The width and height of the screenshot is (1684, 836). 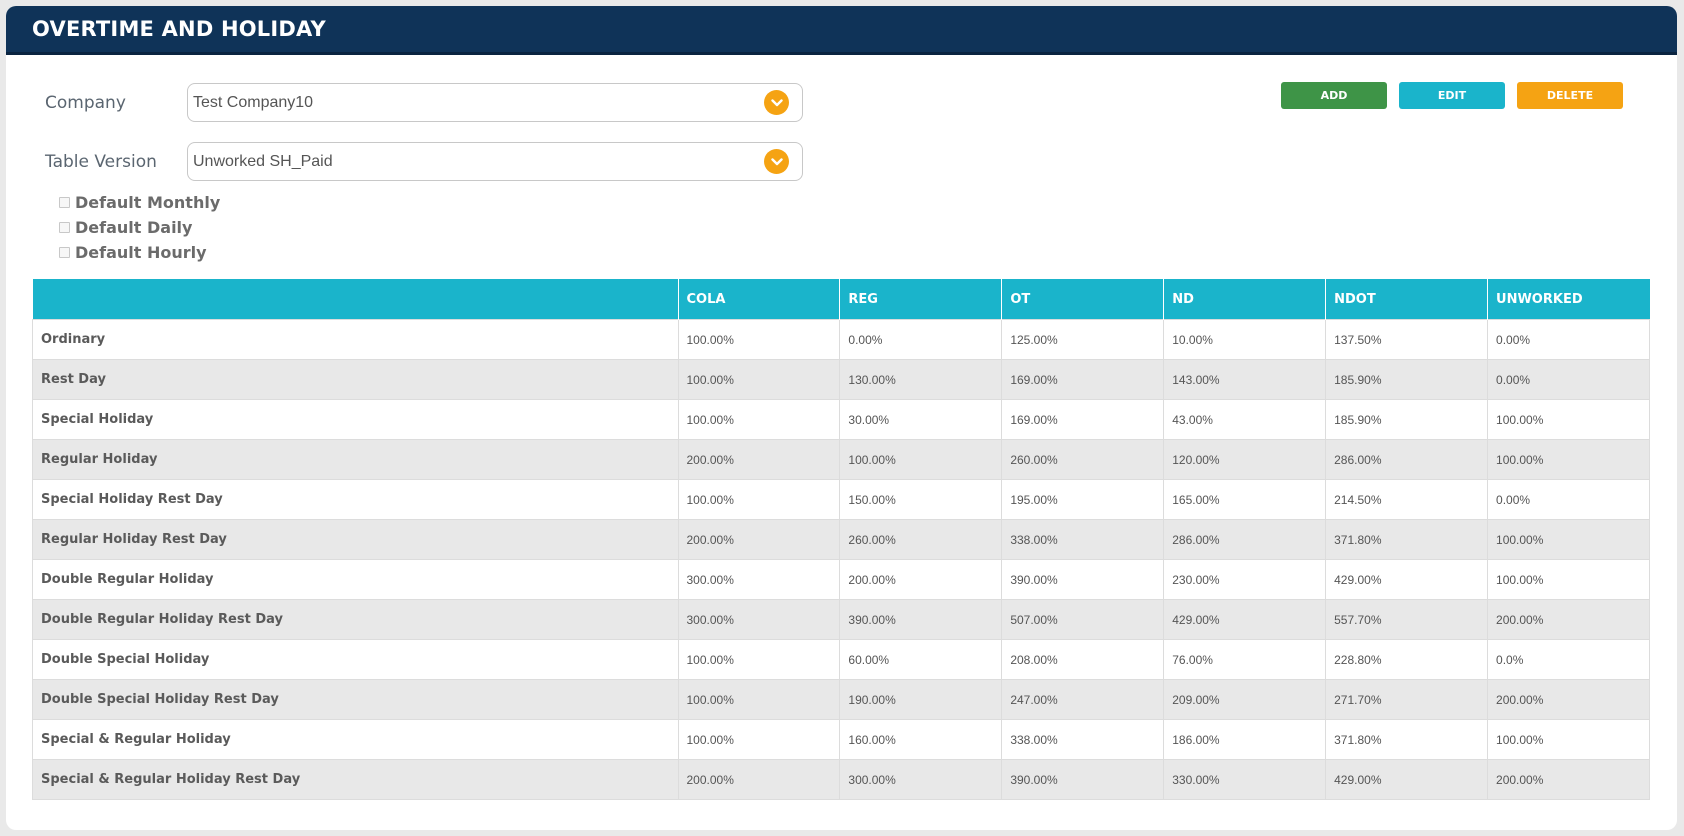 I want to click on rate-cell: 507.00%, so click(x=1083, y=619).